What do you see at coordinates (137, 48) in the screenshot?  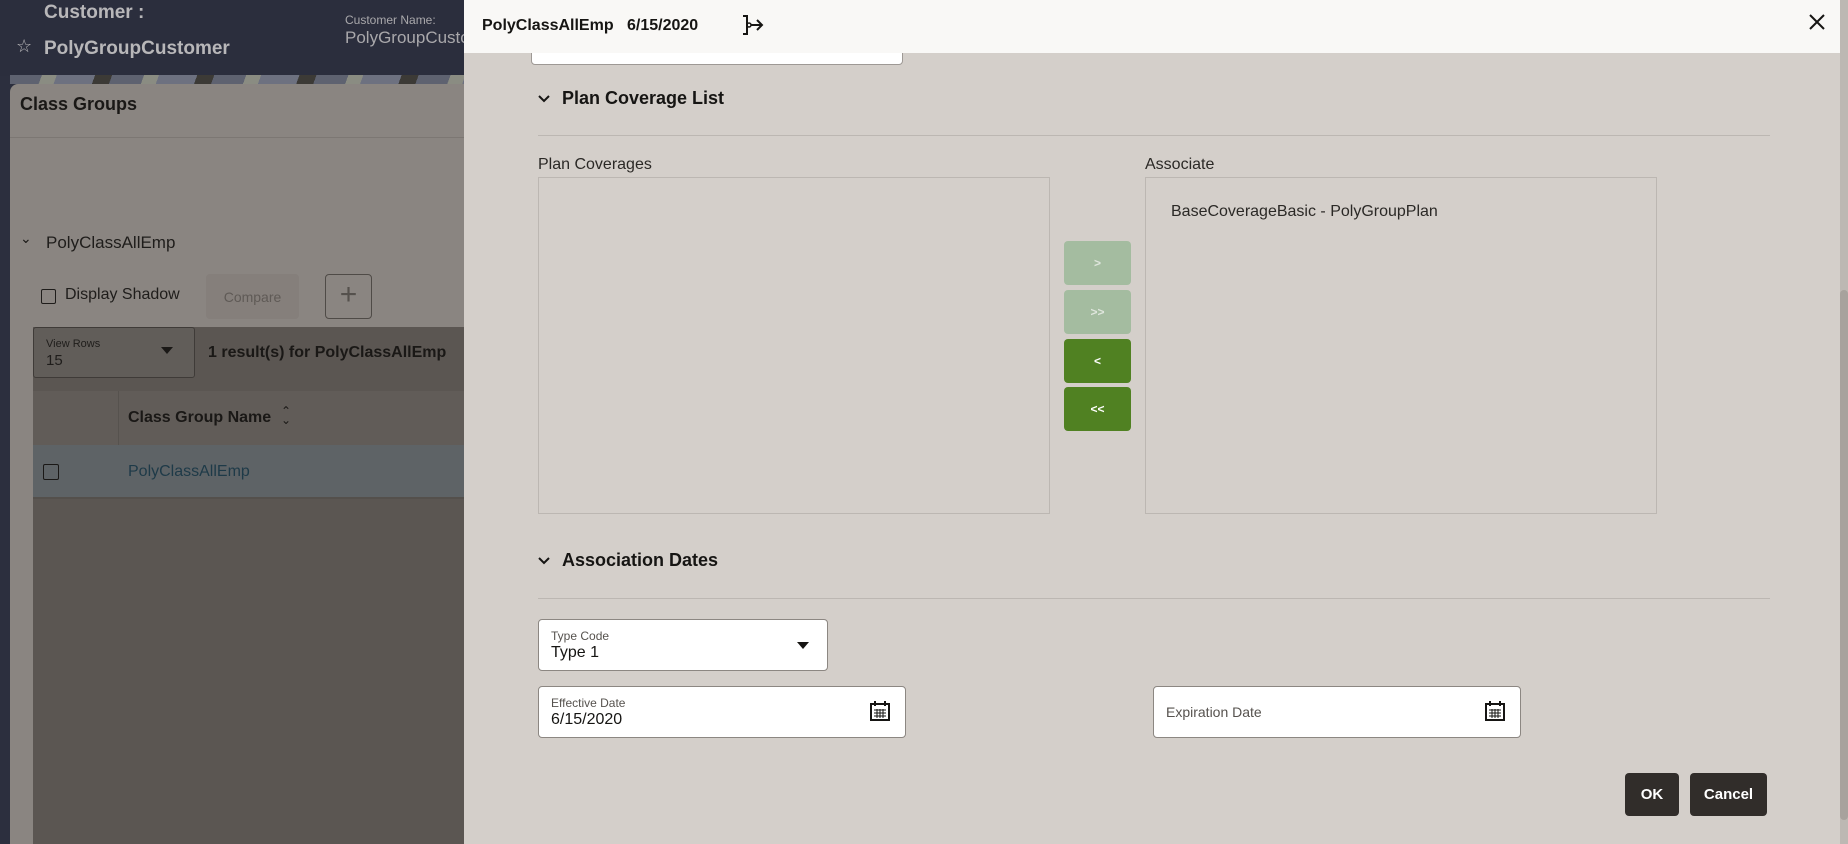 I see `customer-name: PolyGroupCustomer` at bounding box center [137, 48].